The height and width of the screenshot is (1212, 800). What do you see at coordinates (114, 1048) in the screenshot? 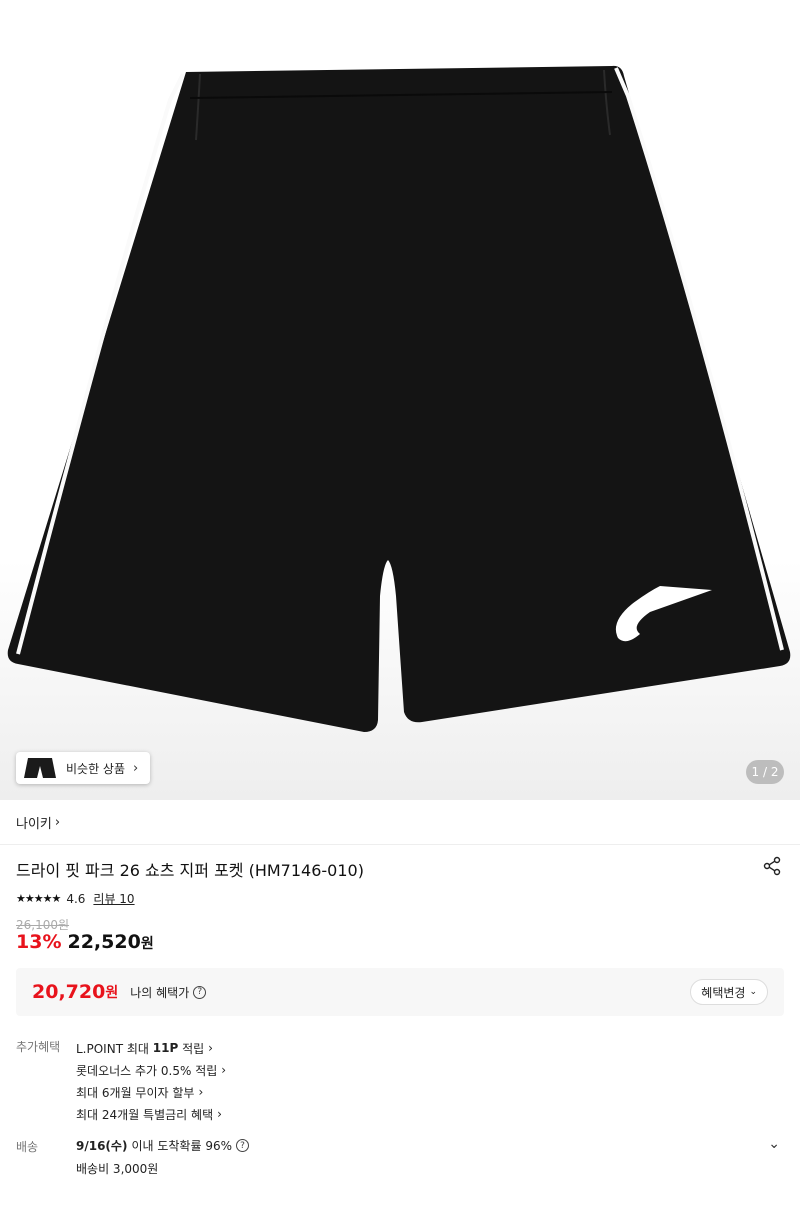
I see `lpoint-prefix: L.POINT 최대` at bounding box center [114, 1048].